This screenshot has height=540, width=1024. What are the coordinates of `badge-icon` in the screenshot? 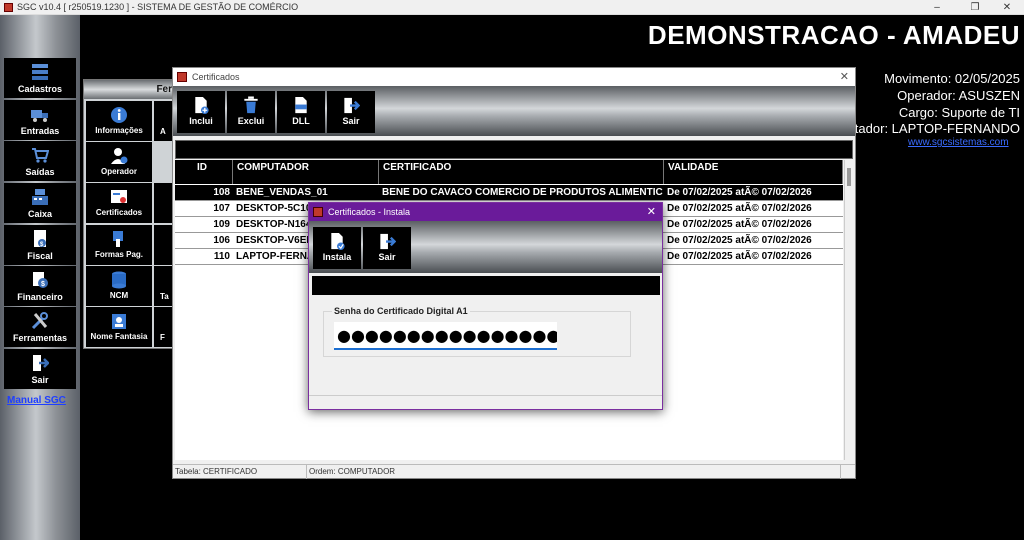 It's located at (119, 321).